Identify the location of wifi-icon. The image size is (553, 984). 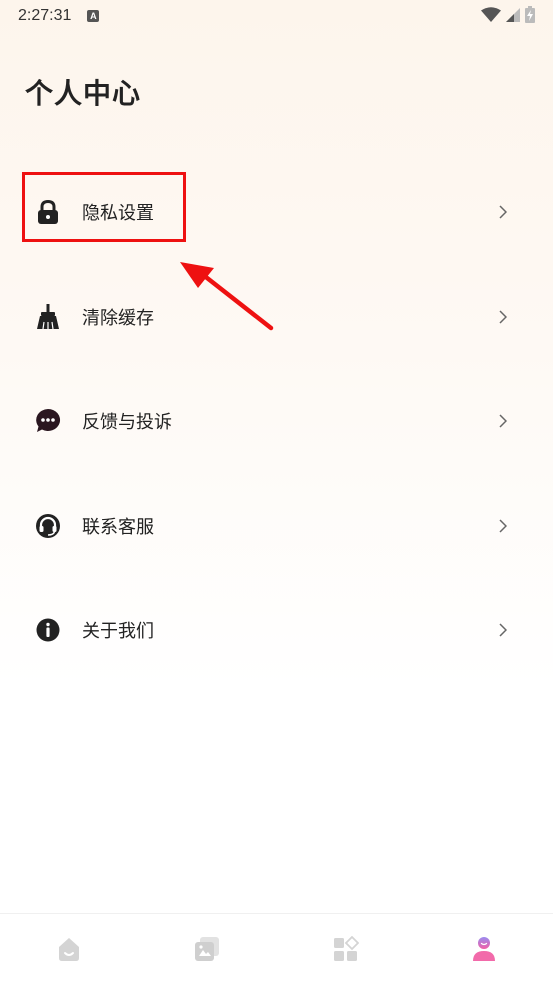
(491, 14).